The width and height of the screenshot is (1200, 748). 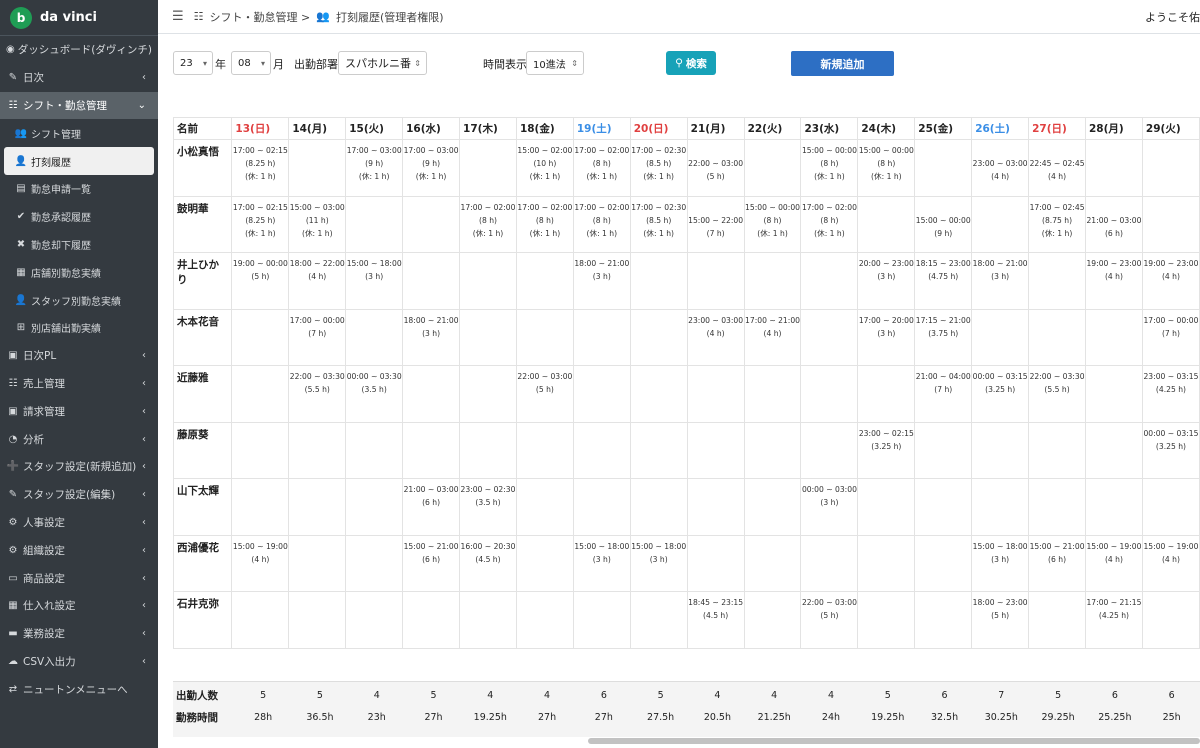 What do you see at coordinates (79, 272) in the screenshot?
I see `sidebar-item: ▦ 店舗別勤怠実績` at bounding box center [79, 272].